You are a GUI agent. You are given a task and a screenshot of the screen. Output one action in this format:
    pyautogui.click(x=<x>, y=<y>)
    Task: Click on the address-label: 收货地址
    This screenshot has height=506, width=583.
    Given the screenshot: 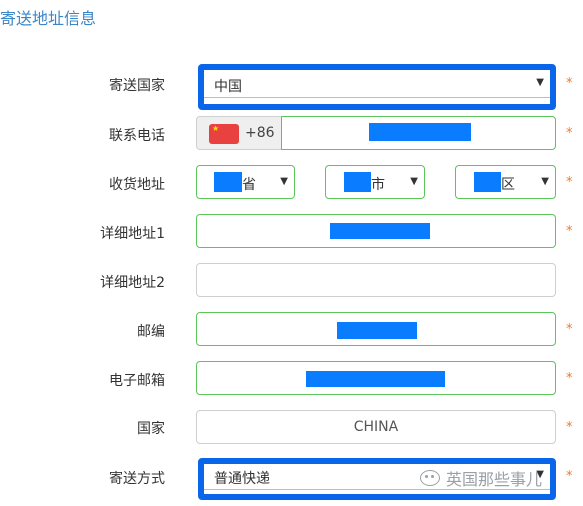 What is the action you would take?
    pyautogui.click(x=137, y=185)
    